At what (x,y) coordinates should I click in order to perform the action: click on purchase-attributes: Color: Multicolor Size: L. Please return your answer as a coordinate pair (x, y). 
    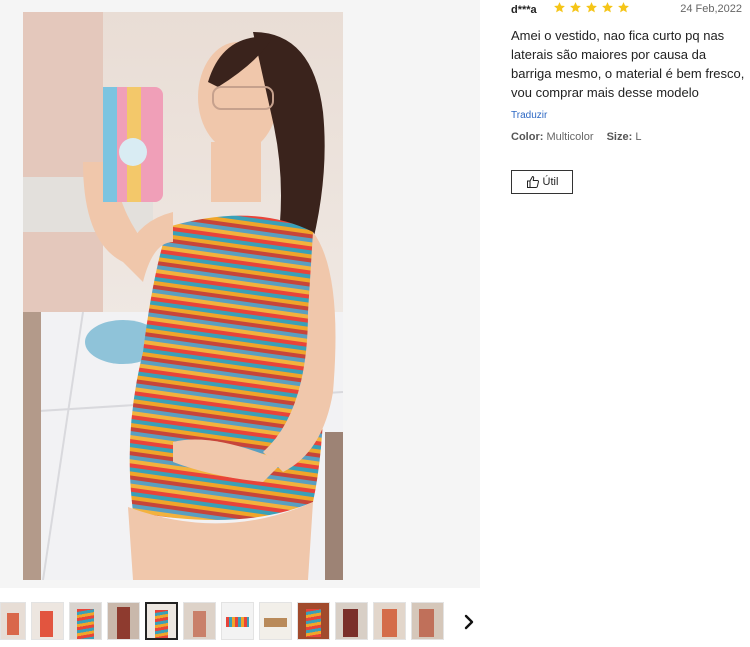
    Looking at the image, I should click on (630, 137).